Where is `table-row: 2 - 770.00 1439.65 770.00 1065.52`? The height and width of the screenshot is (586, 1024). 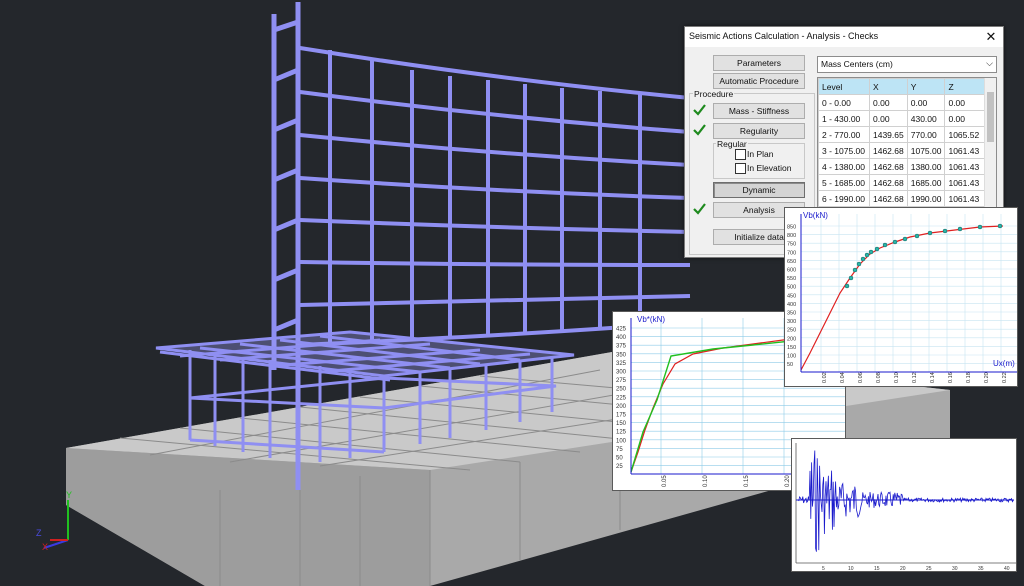
table-row: 2 - 770.00 1439.65 770.00 1065.52 is located at coordinates (902, 134).